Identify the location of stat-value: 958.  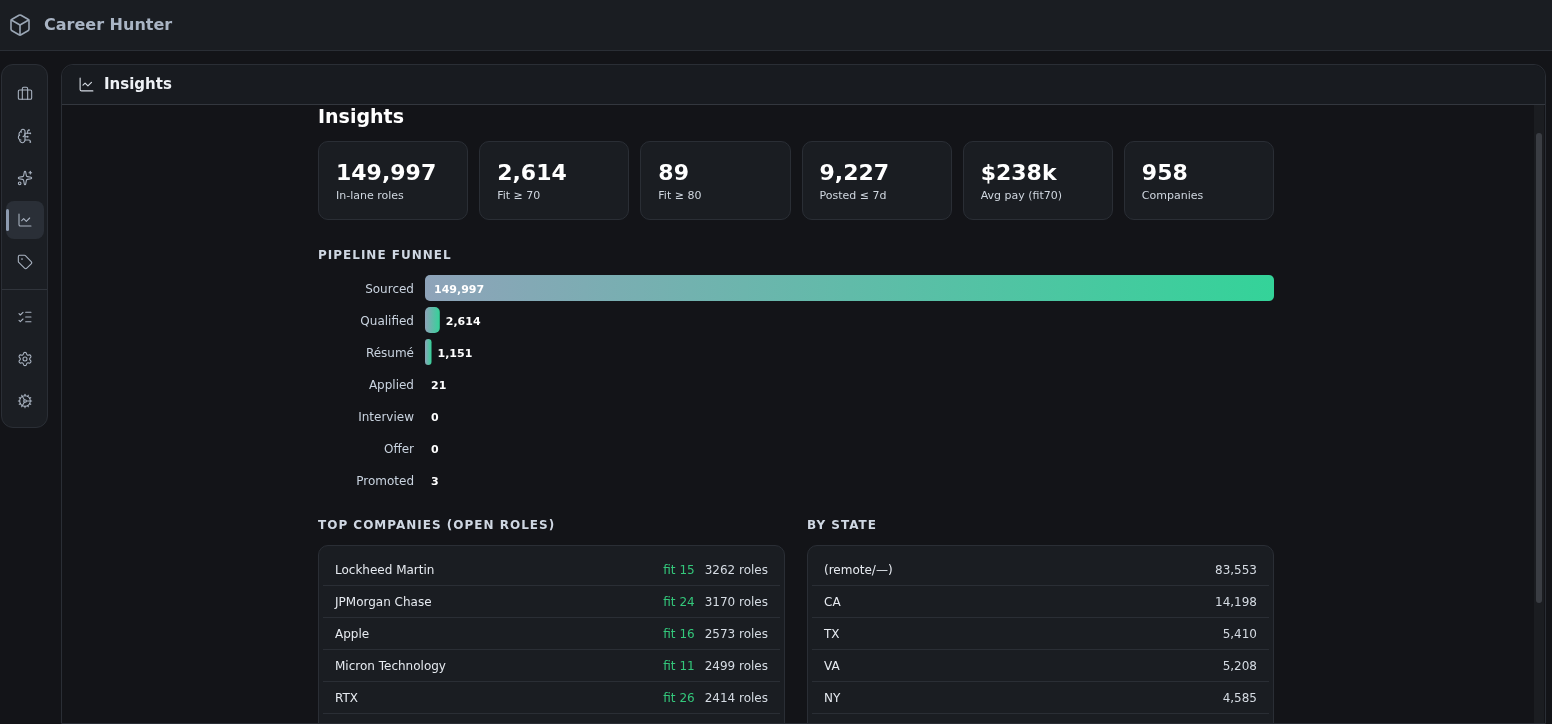
(1165, 173).